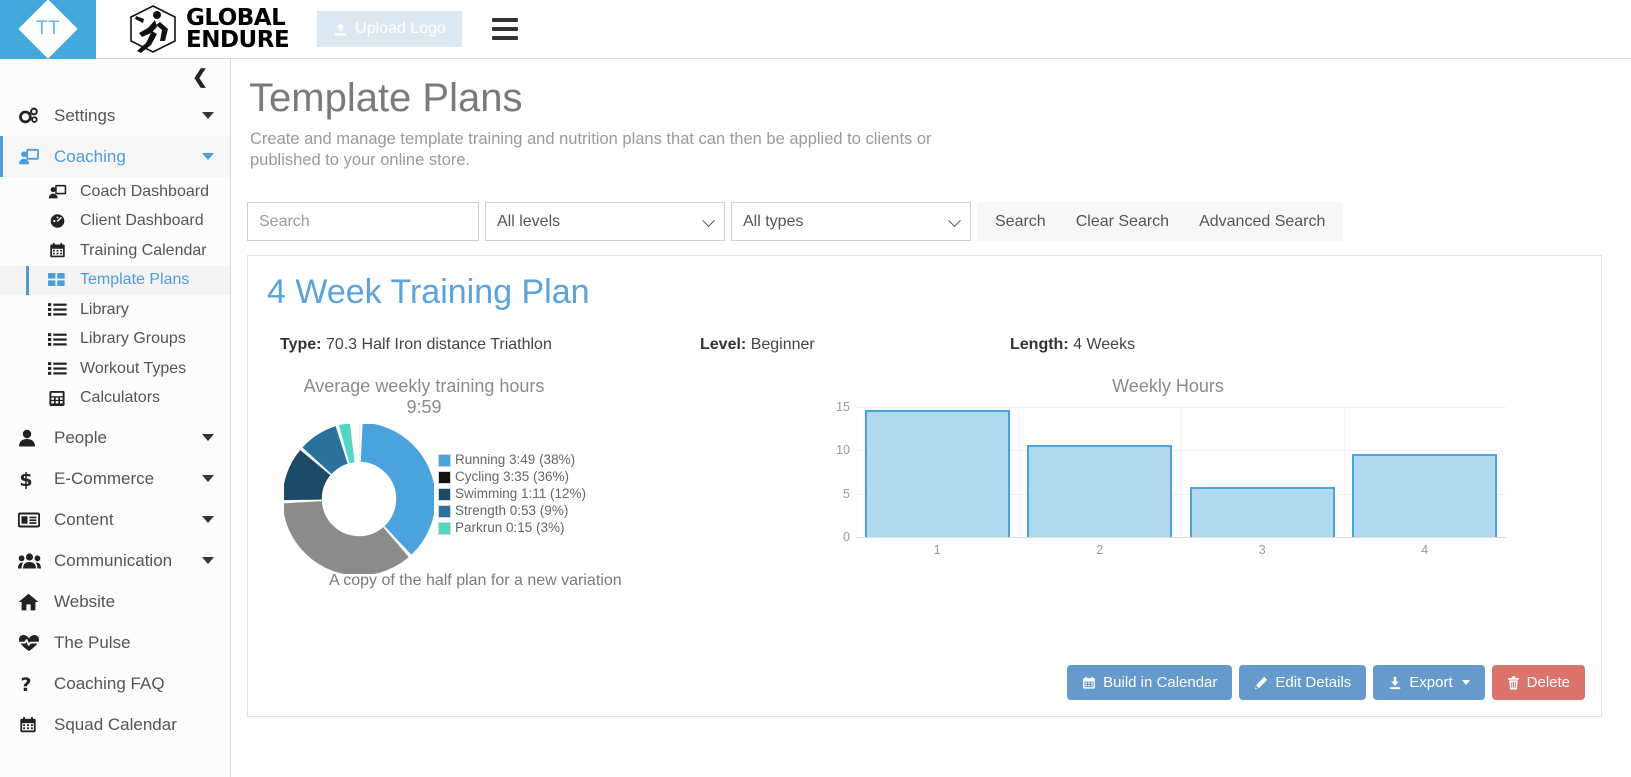 This screenshot has height=777, width=1631. Describe the element at coordinates (512, 460) in the screenshot. I see `legend-item: Running 3:49 (38%)` at that location.